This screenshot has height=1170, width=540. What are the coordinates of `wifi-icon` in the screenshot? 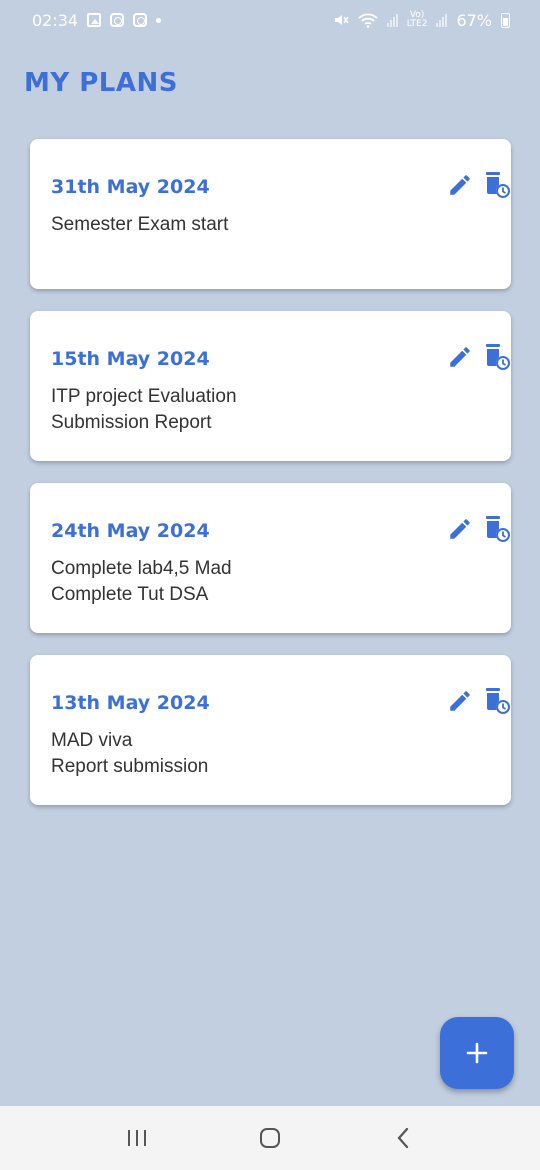 It's located at (368, 20).